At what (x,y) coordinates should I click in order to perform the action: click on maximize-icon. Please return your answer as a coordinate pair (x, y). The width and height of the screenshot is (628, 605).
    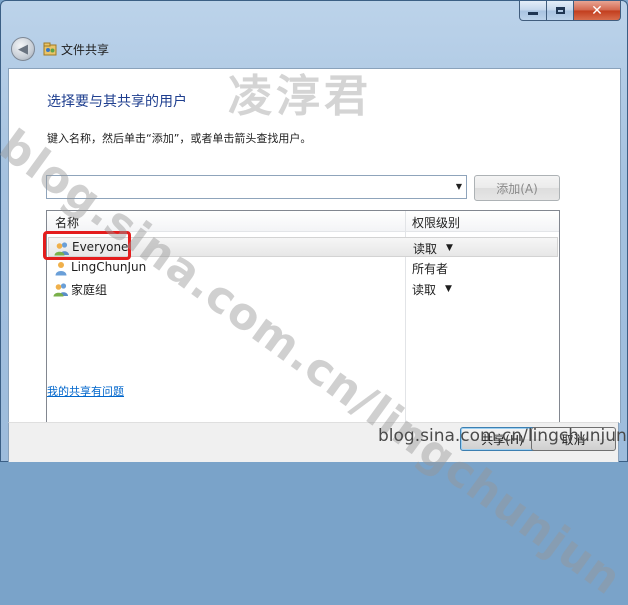
    Looking at the image, I should click on (560, 10).